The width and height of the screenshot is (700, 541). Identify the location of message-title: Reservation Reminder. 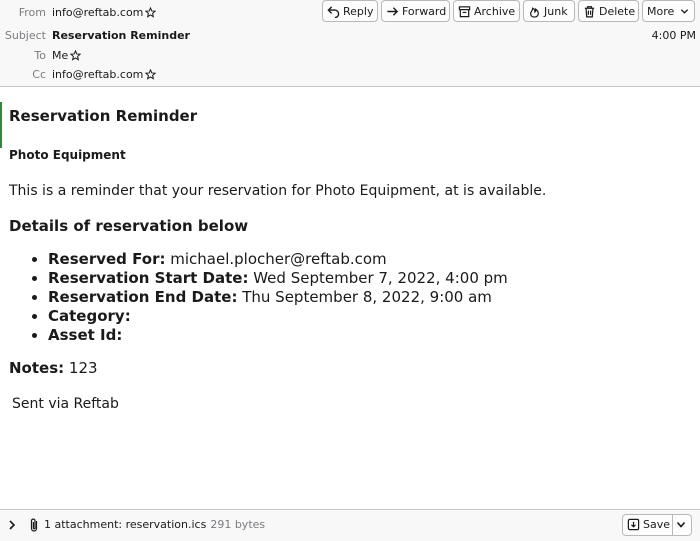
(103, 116).